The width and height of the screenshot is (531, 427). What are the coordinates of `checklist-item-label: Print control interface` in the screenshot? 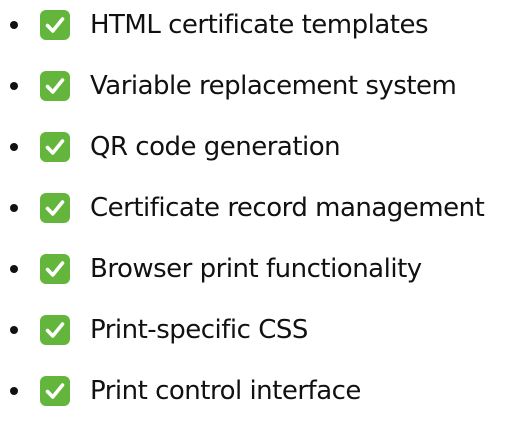 It's located at (225, 391).